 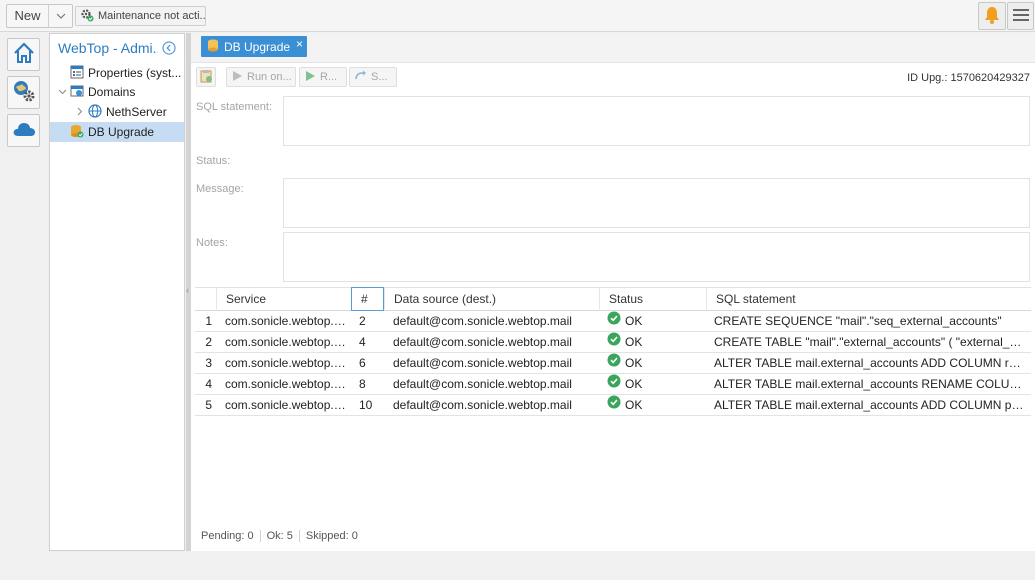 What do you see at coordinates (208, 342) in the screenshot?
I see `row-number: 2` at bounding box center [208, 342].